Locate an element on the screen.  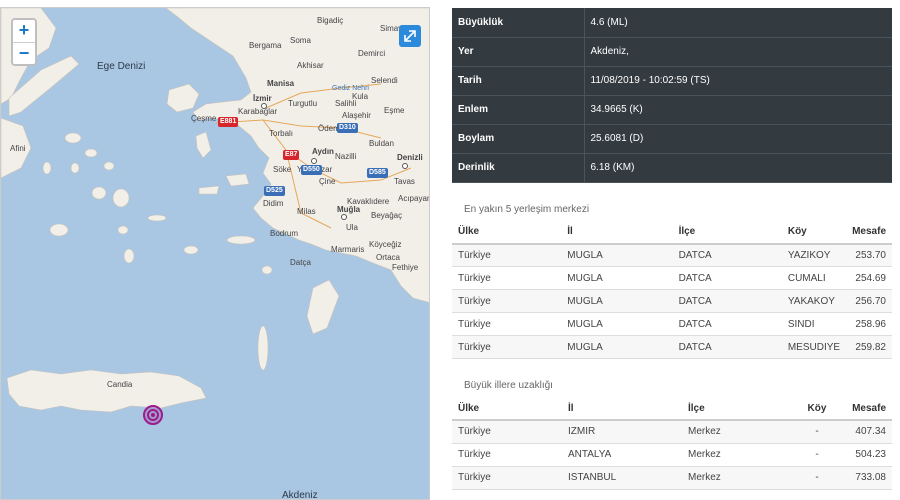
cell-province: ANTALYA is located at coordinates (622, 455).